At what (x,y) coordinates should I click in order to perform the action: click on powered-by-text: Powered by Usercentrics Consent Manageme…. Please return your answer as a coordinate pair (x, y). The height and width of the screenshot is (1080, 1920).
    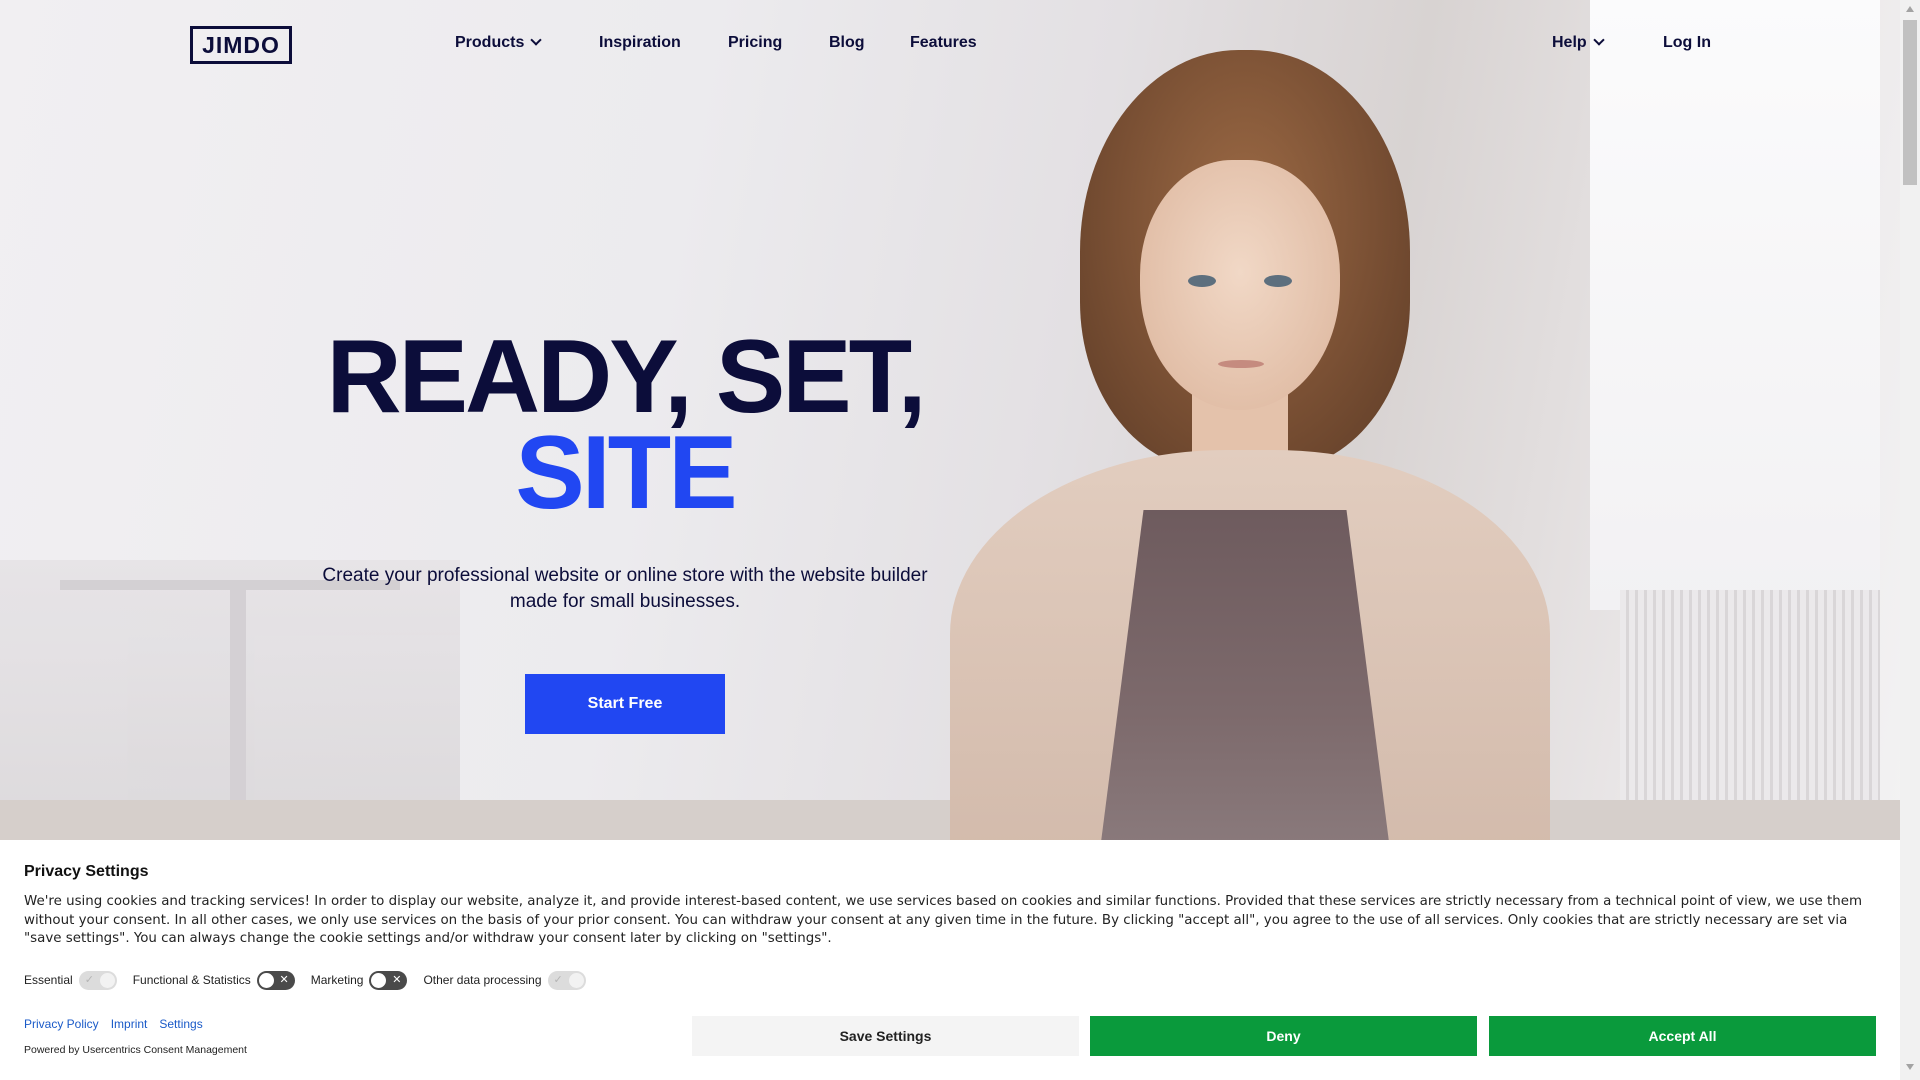
    Looking at the image, I should click on (135, 1050).